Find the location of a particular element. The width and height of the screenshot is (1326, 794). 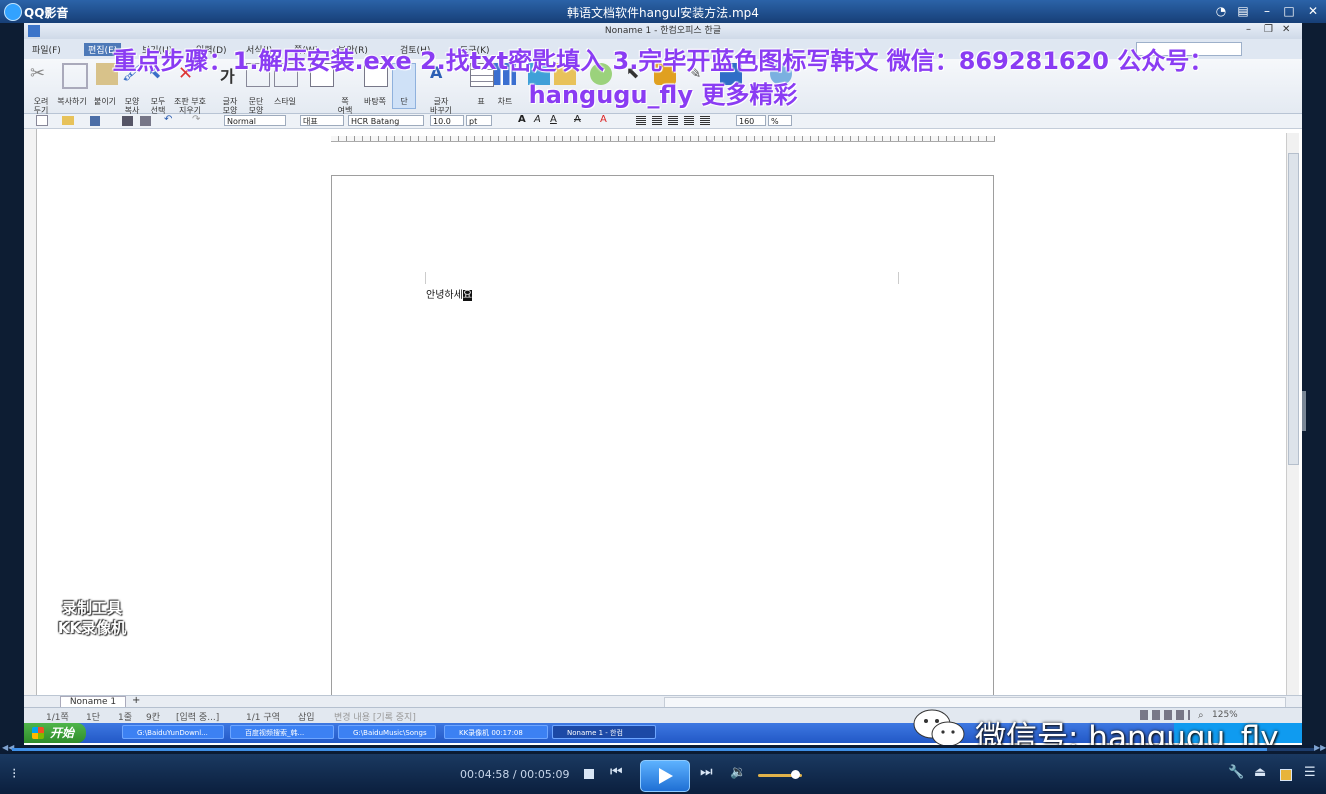

player-file-title: 韩语文档软件hangul安装方法.mp4 is located at coordinates (663, 13).